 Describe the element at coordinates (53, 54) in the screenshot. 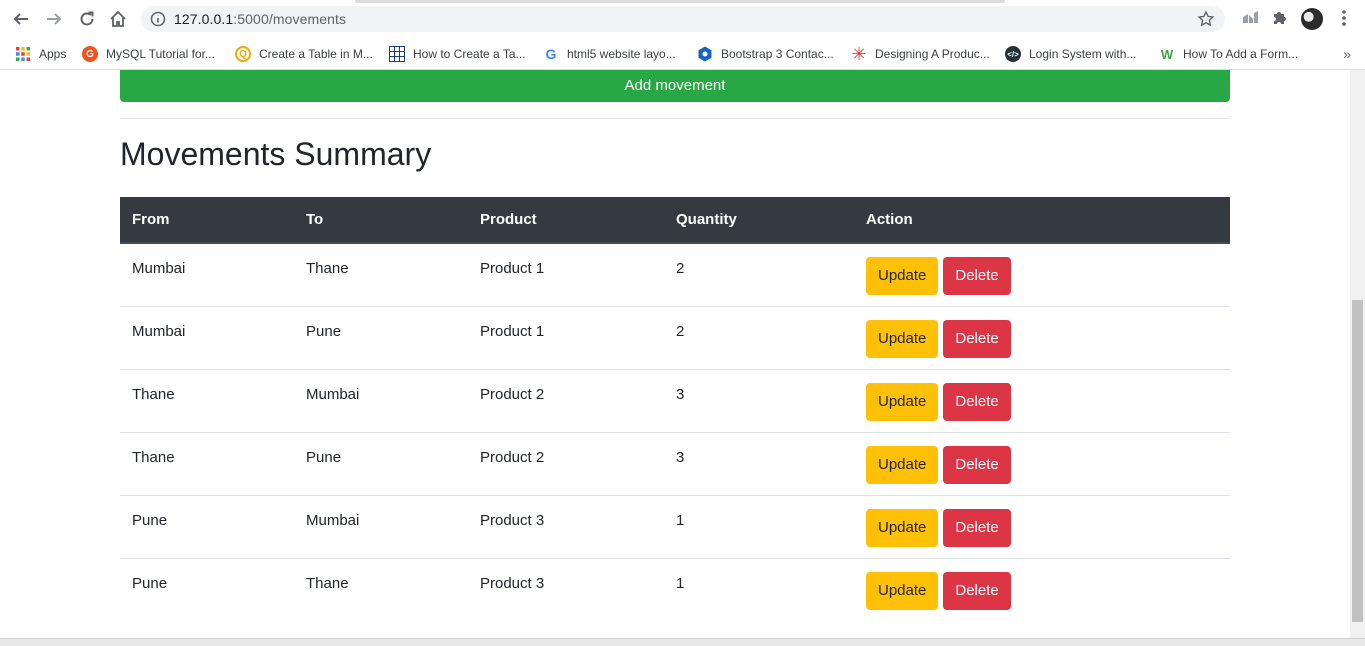

I see `bookmark-label: Apps` at that location.